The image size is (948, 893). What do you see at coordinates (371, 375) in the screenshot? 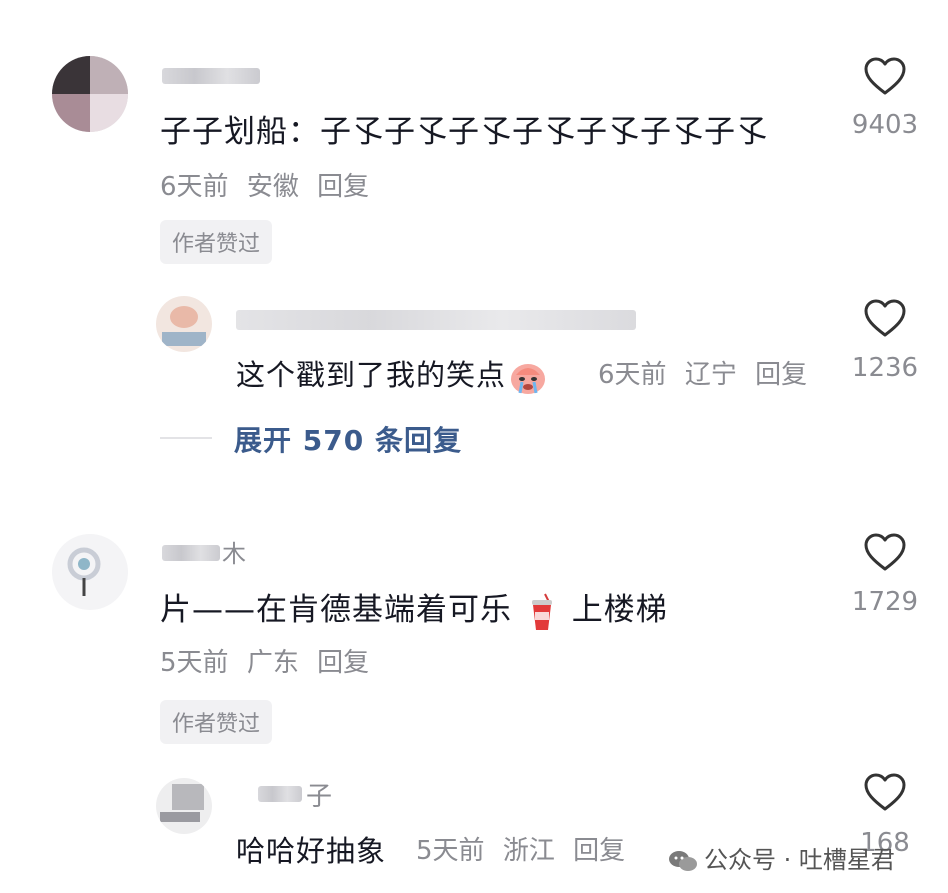
I see `reply-text-content: 这个戳到了我的笑点` at bounding box center [371, 375].